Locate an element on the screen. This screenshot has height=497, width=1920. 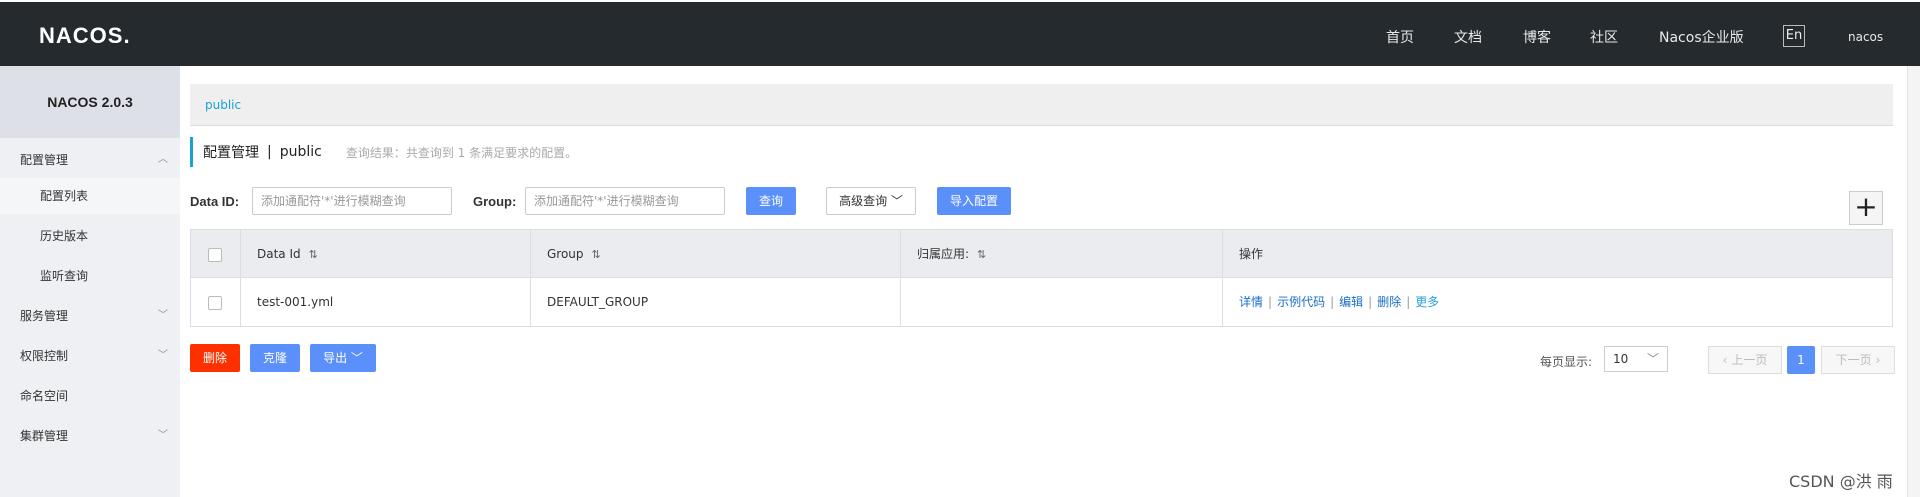
page-size-select: 10 ﹀ is located at coordinates (1636, 359).